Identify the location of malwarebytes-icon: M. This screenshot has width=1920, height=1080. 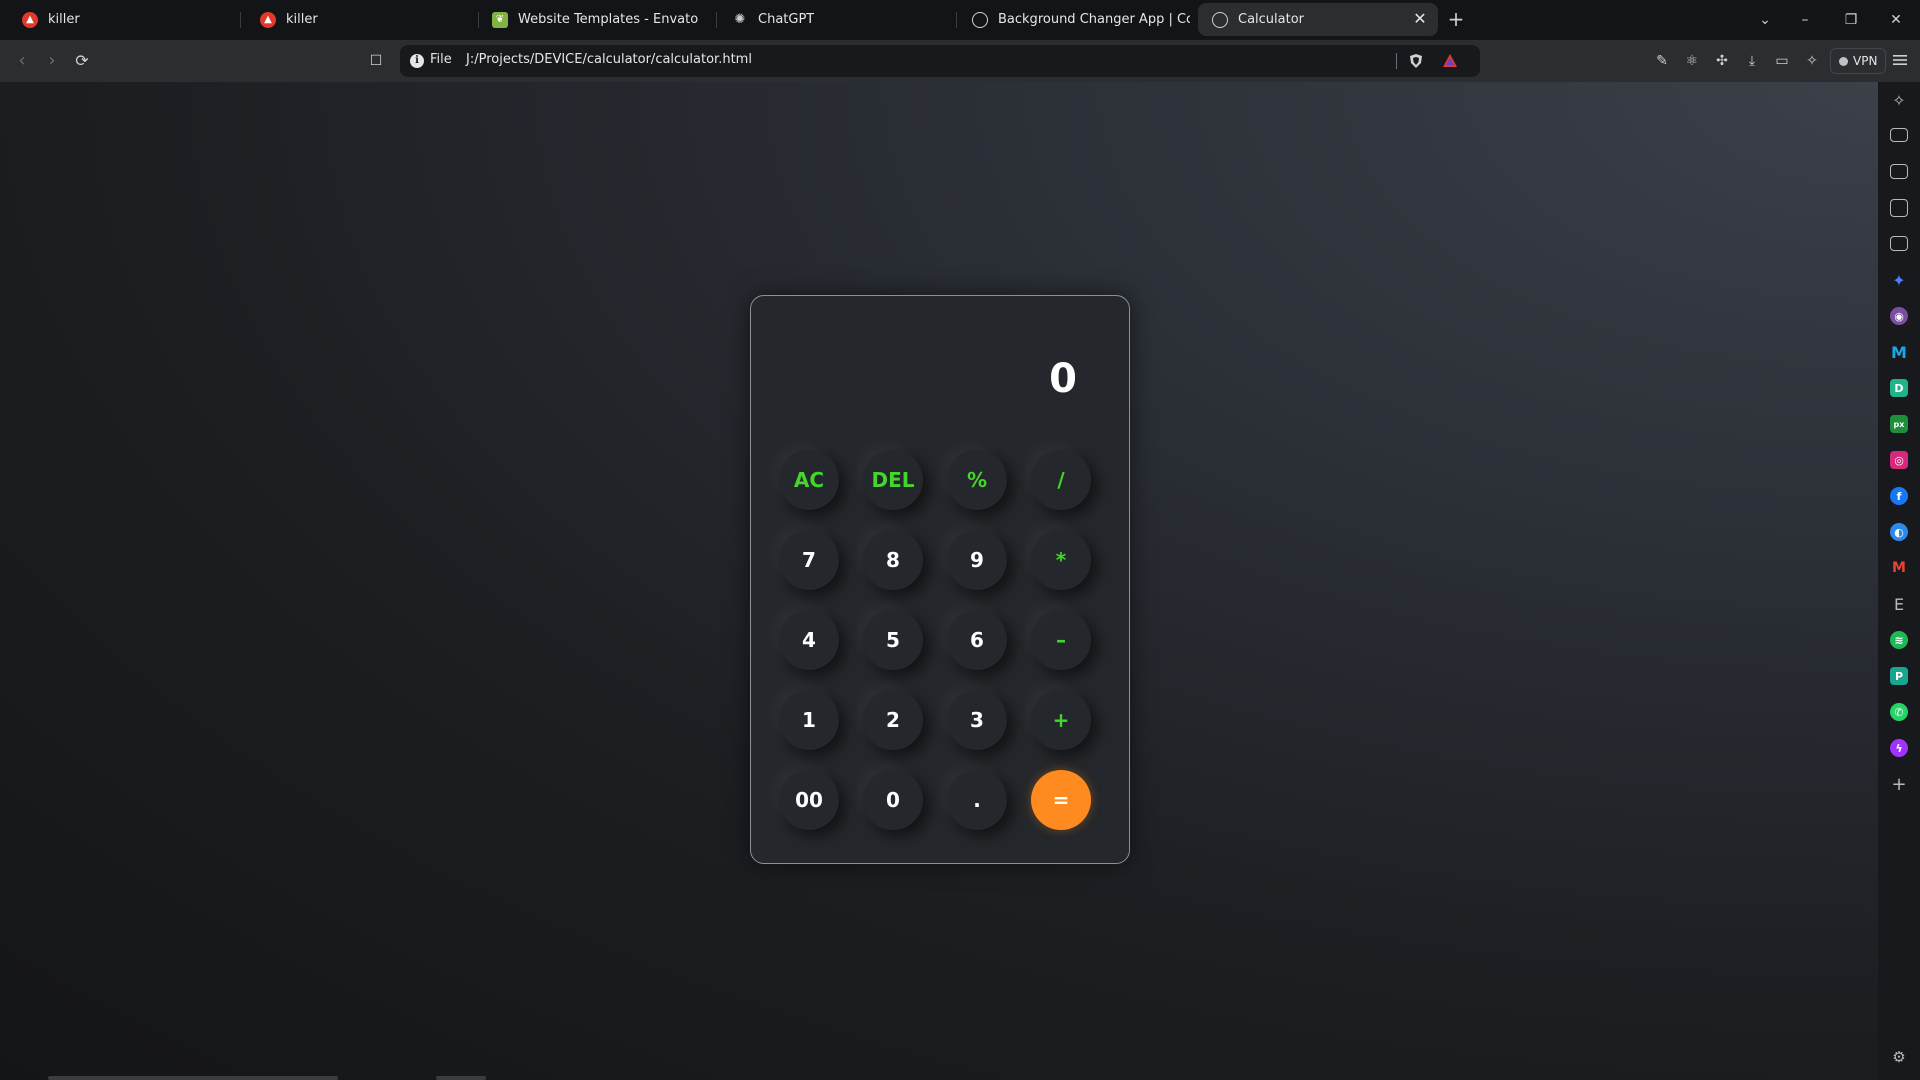
(1899, 352).